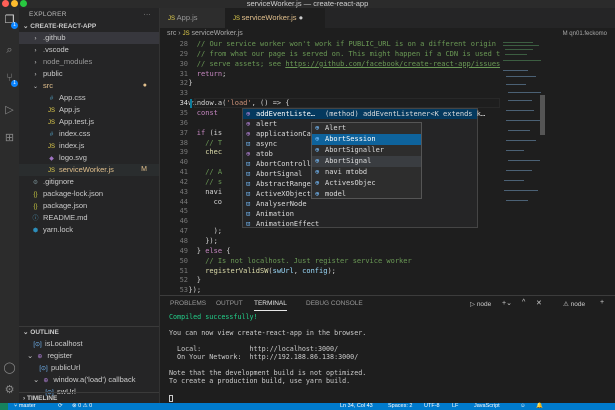  Describe the element at coordinates (66, 367) in the screenshot. I see `outline-label: publicUrl` at that location.